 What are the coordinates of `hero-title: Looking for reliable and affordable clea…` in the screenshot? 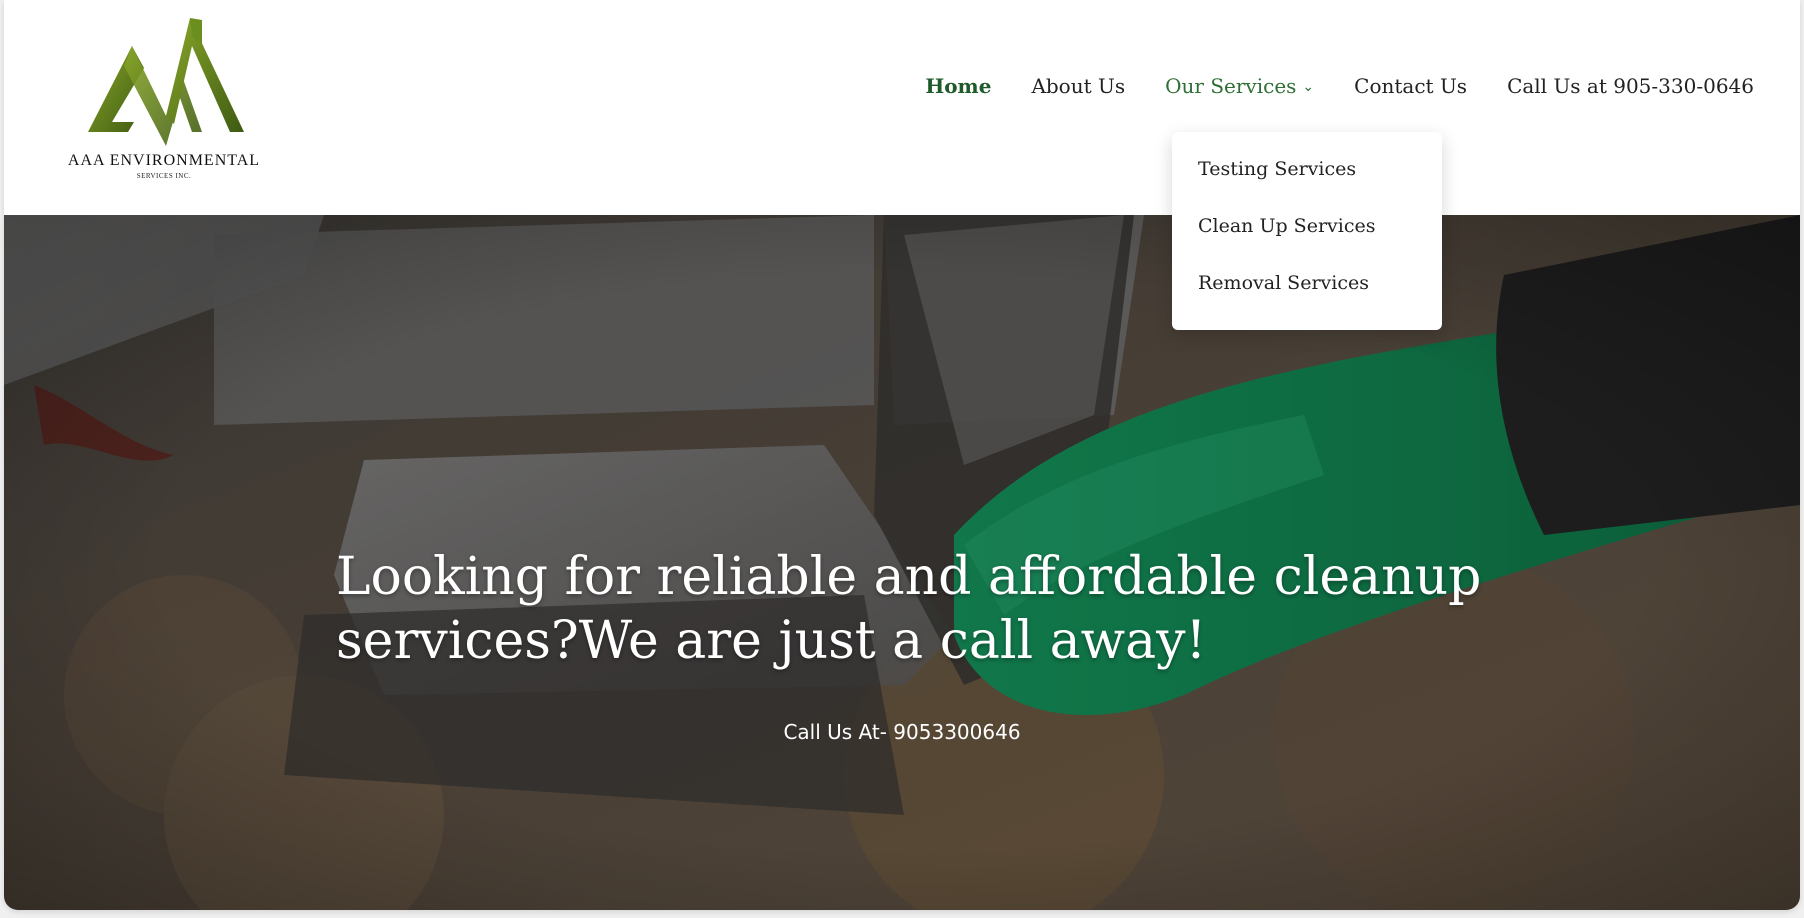 It's located at (909, 609).